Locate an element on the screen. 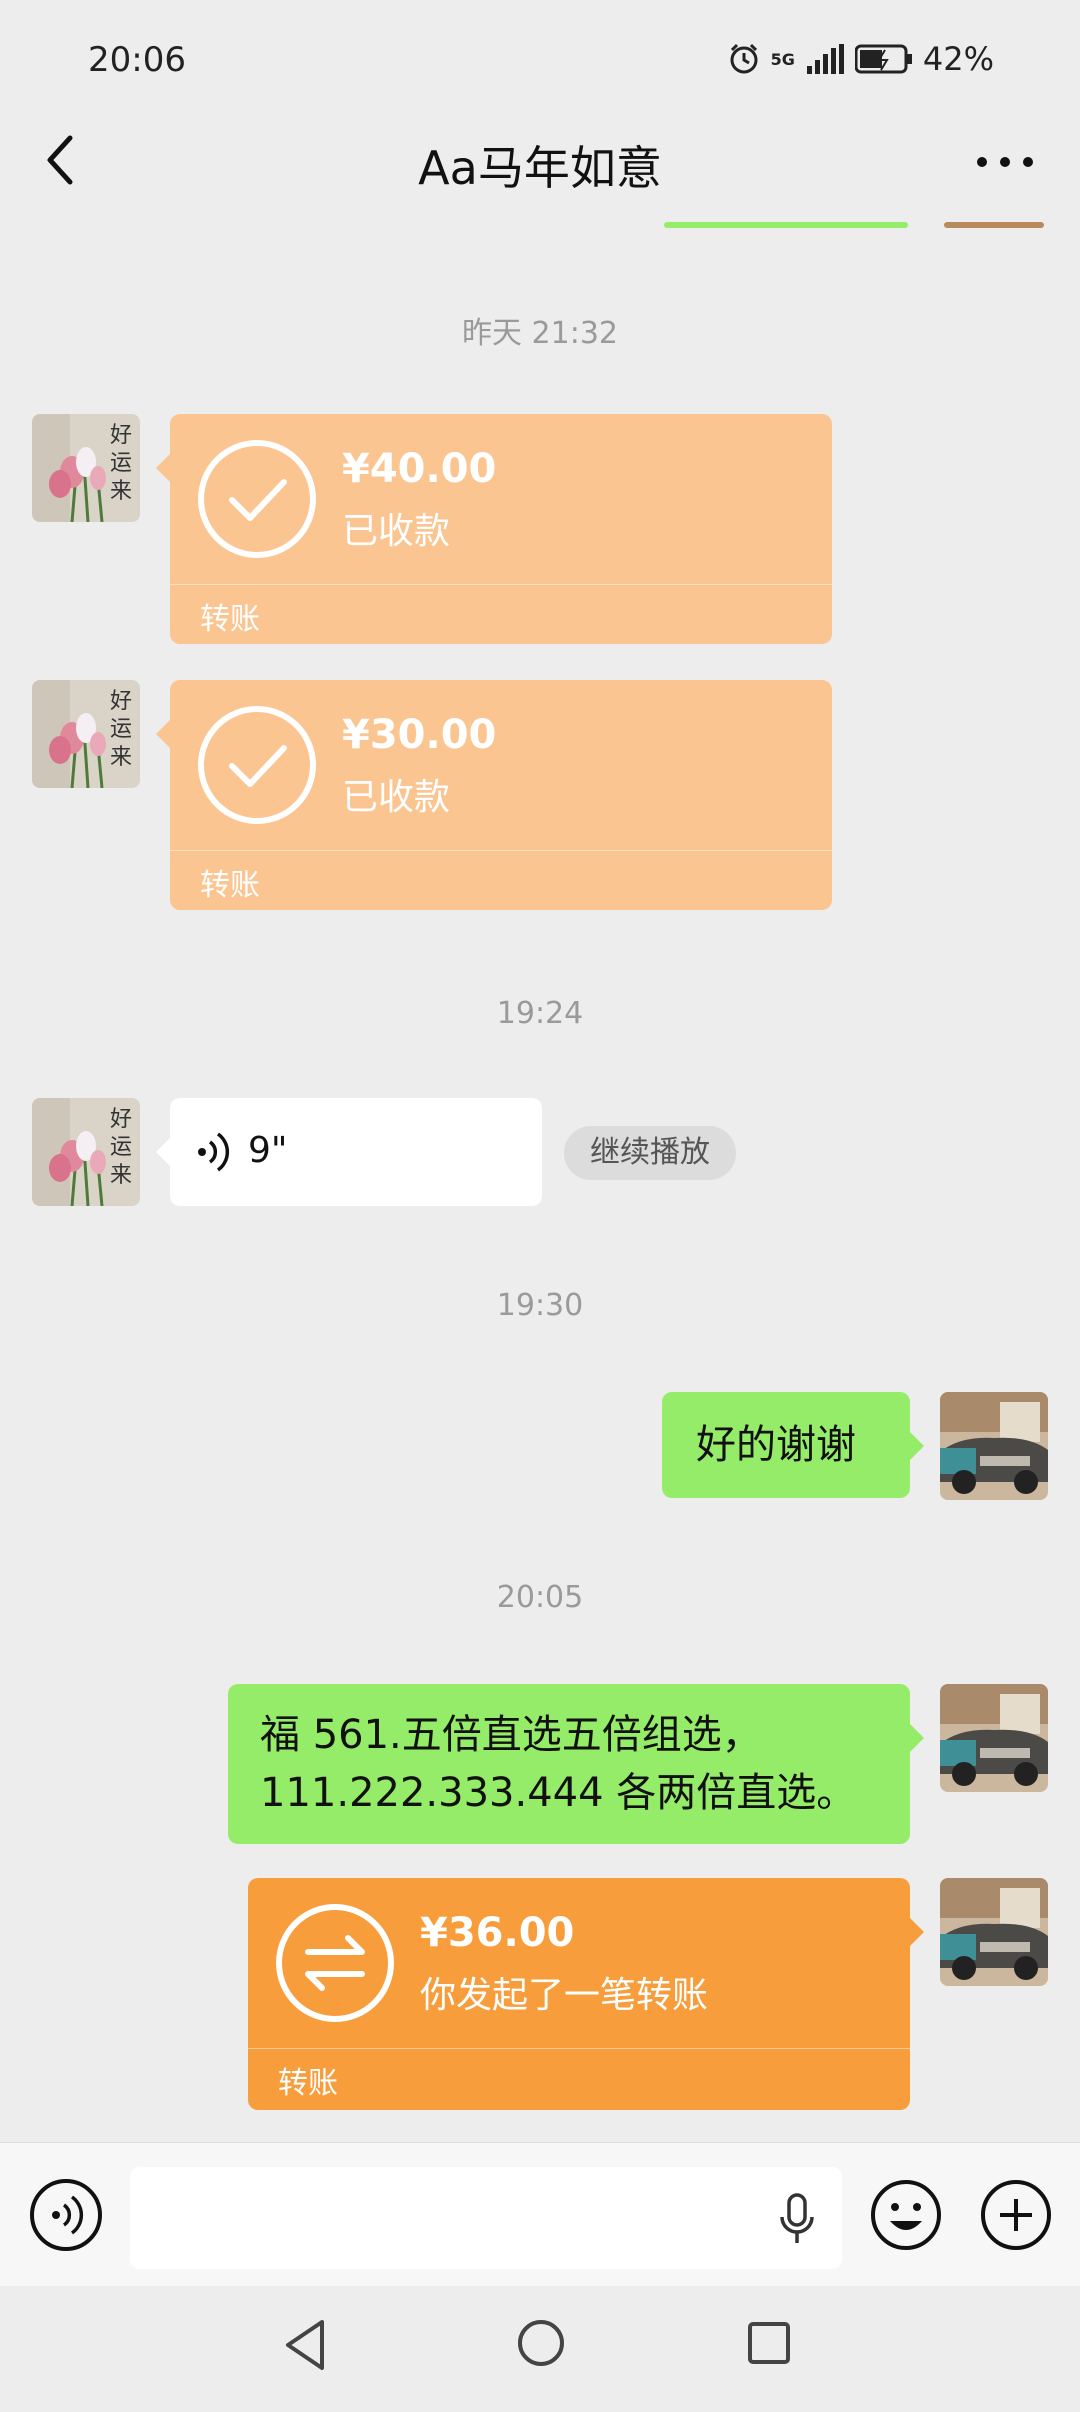 The image size is (1080, 2412). sent-text-bubble: 好的谢谢 is located at coordinates (793, 1445).